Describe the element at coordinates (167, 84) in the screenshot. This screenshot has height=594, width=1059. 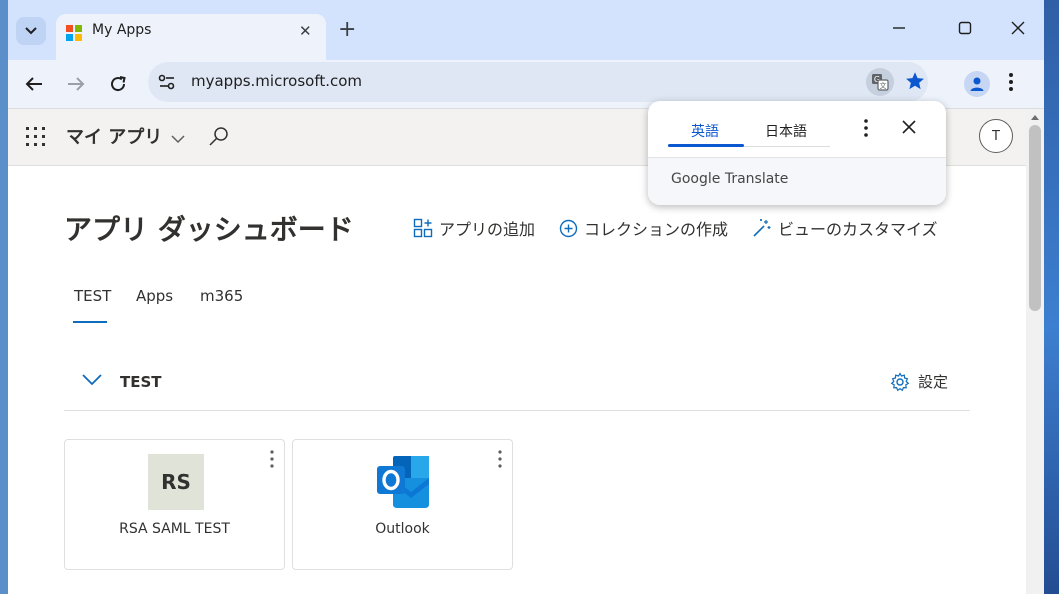
I see `site-info-icon` at that location.